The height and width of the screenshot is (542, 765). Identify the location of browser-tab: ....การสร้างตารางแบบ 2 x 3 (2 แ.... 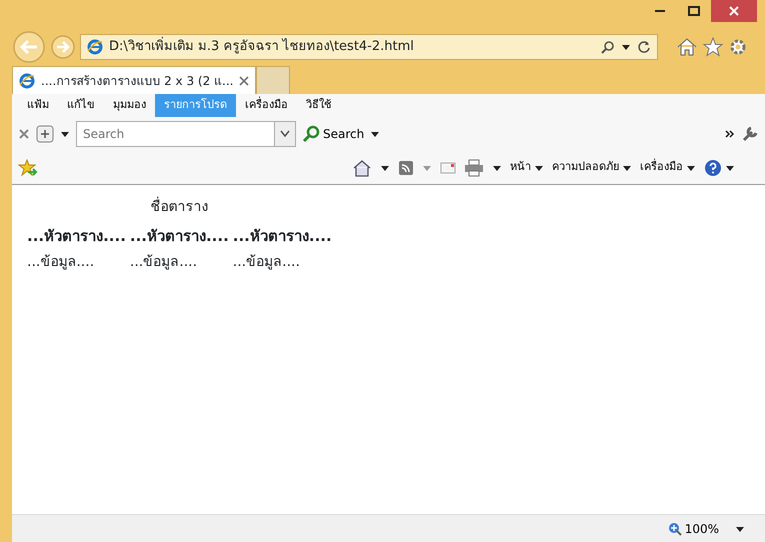
(134, 80).